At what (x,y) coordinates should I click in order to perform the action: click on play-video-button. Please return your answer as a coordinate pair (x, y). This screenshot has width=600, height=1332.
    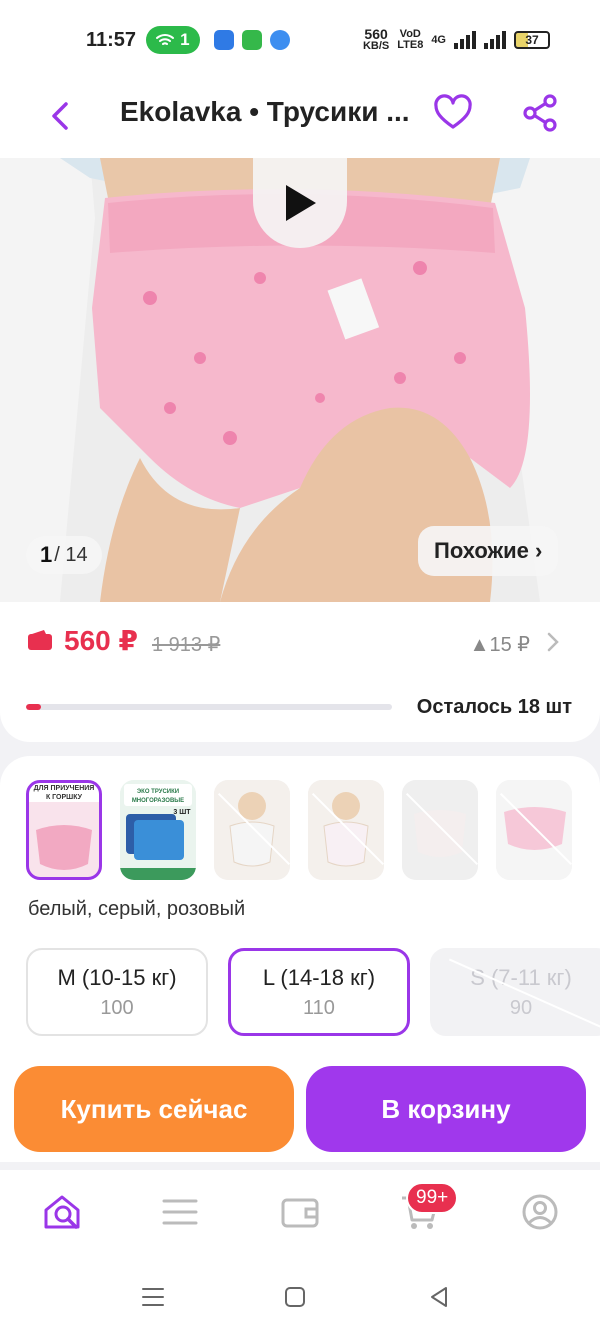
    Looking at the image, I should click on (300, 203).